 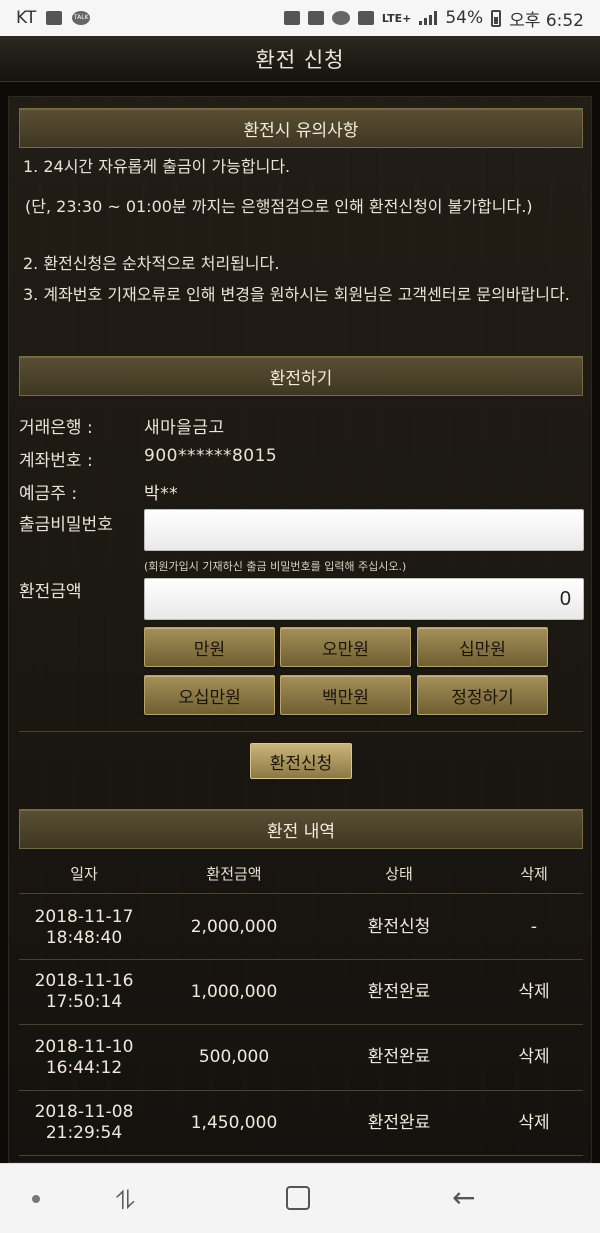 What do you see at coordinates (301, 829) in the screenshot?
I see `history-header: 환전 내역` at bounding box center [301, 829].